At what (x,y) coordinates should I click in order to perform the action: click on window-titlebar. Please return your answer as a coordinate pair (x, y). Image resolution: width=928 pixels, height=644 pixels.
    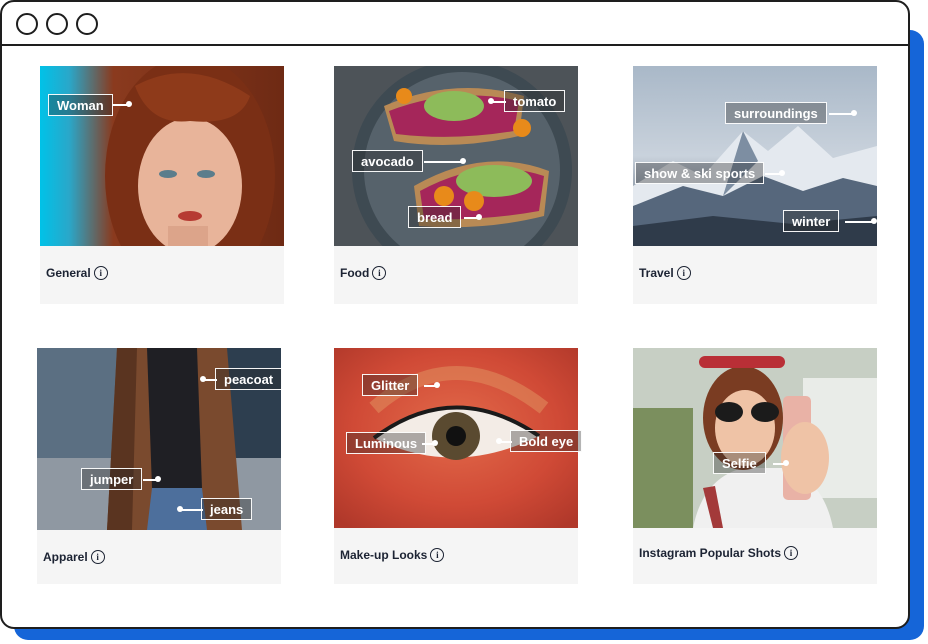
    Looking at the image, I should click on (455, 24).